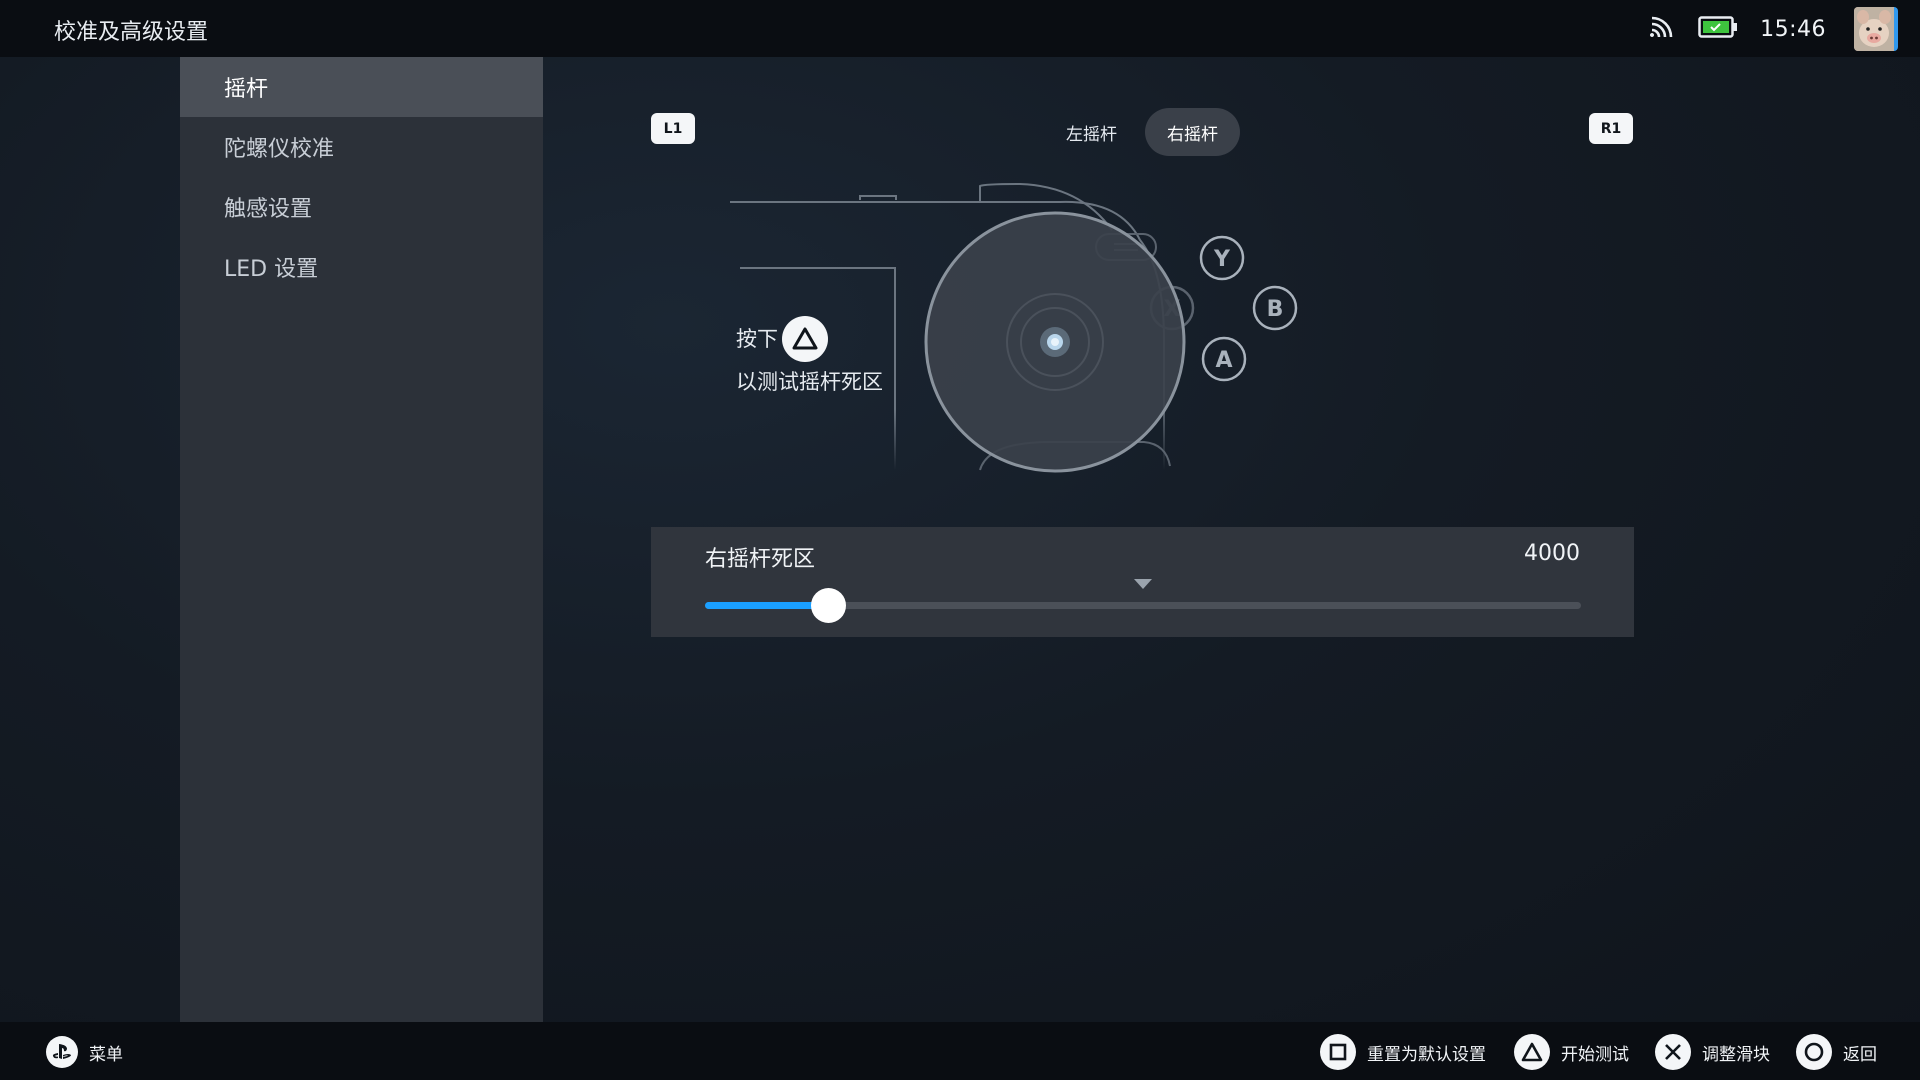  Describe the element at coordinates (1836, 1052) in the screenshot. I see `back-button: 返回` at that location.